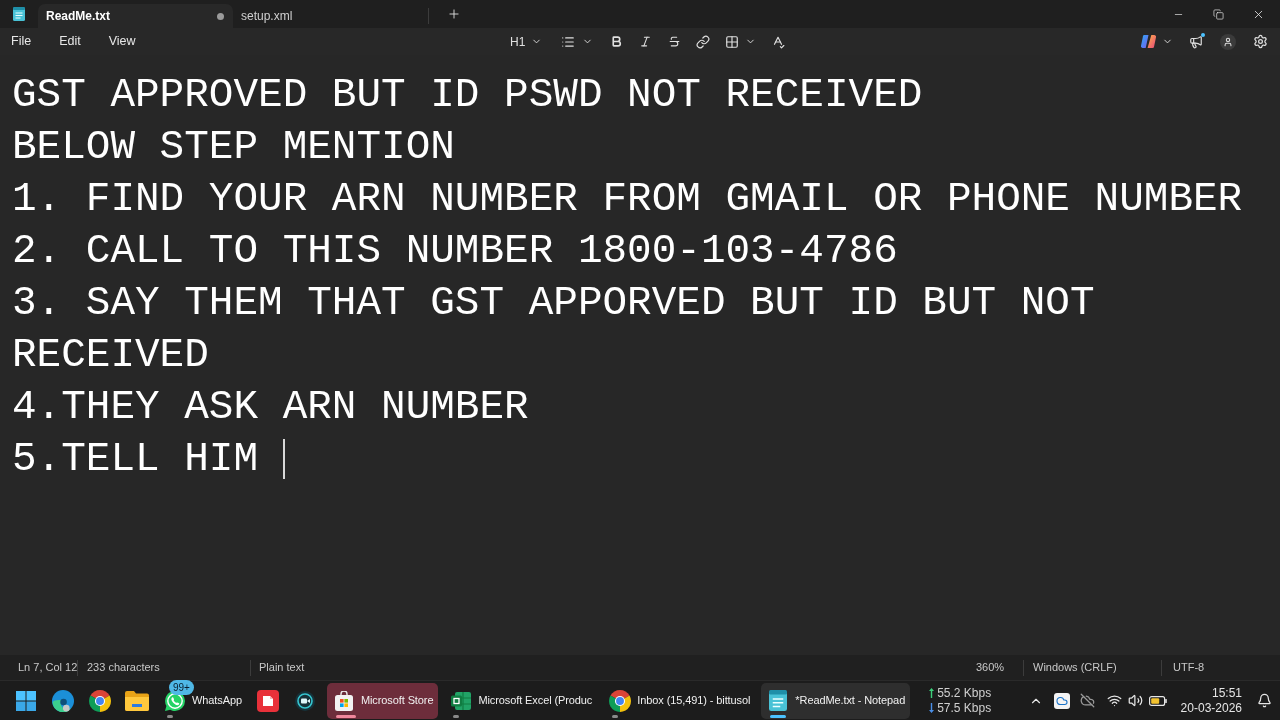 This screenshot has width=1280, height=720. What do you see at coordinates (454, 14) in the screenshot?
I see `plus-icon` at bounding box center [454, 14].